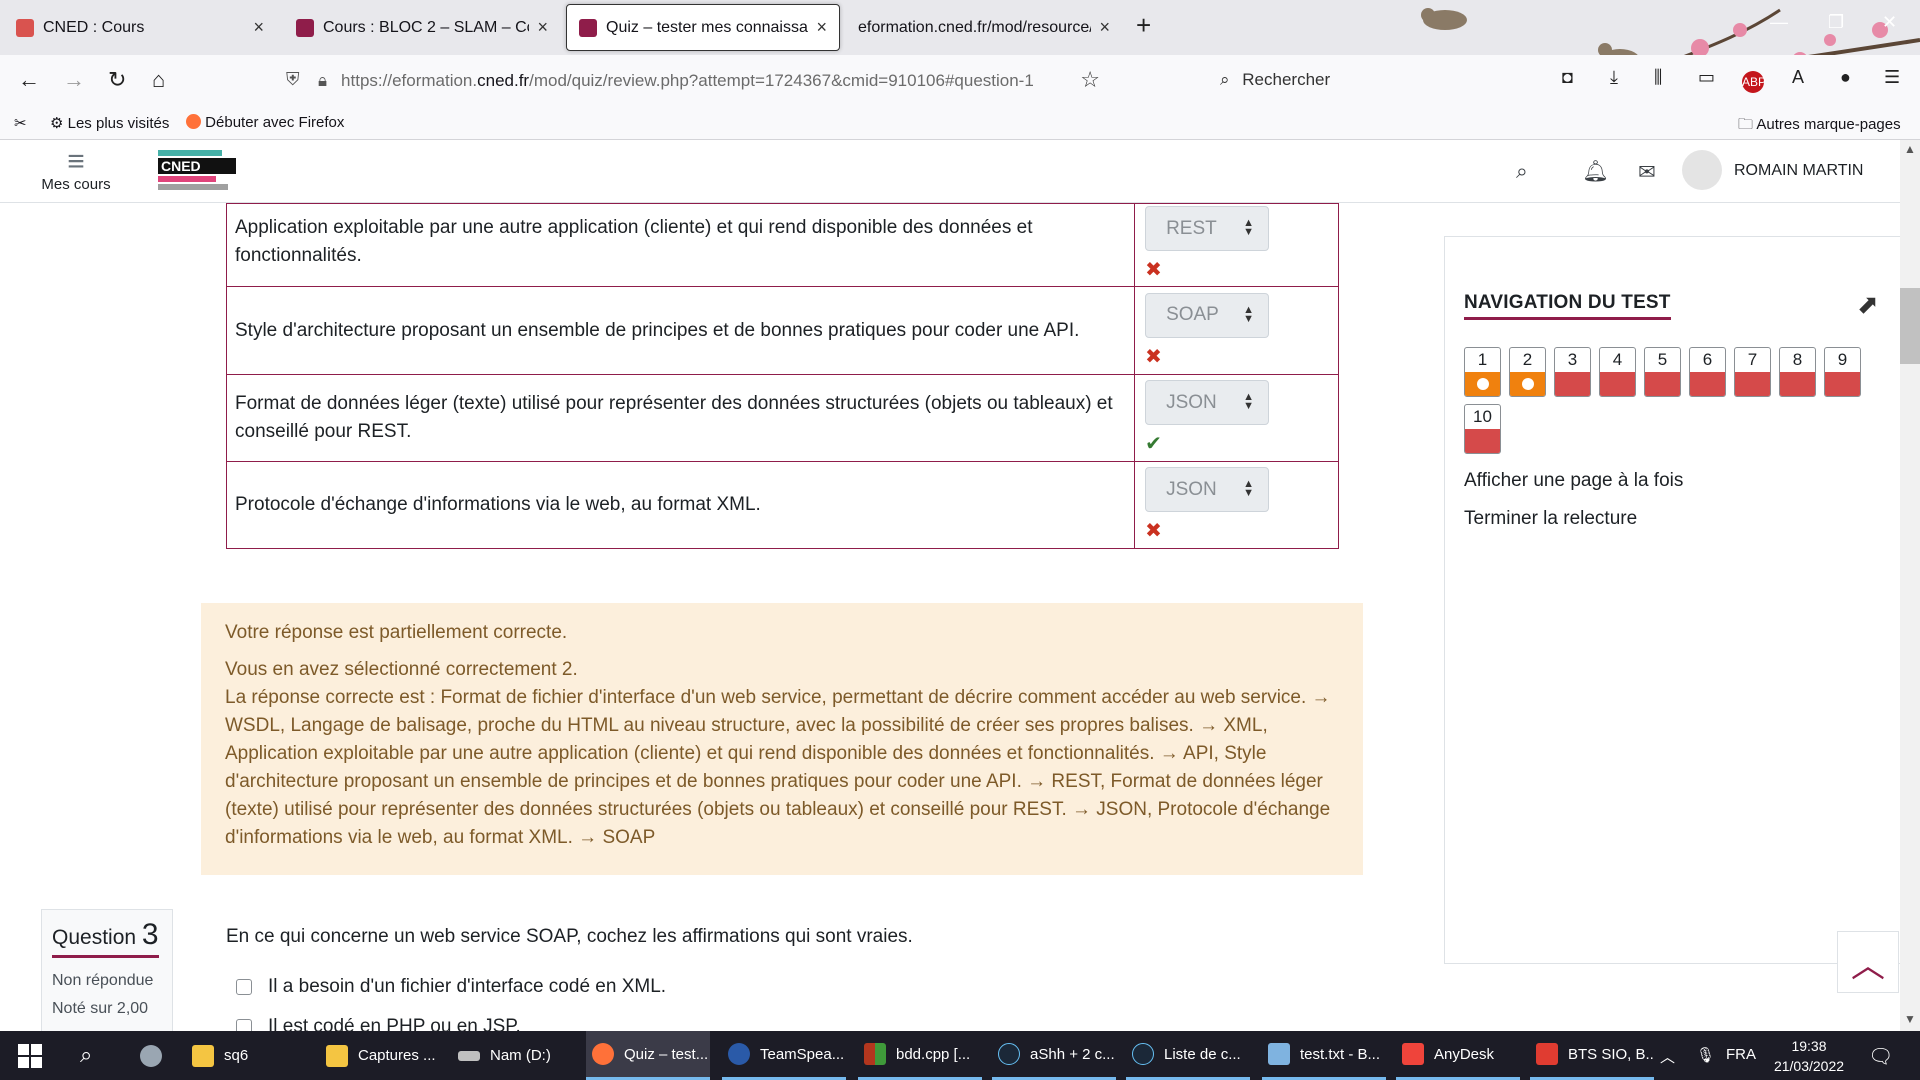 The width and height of the screenshot is (1920, 1080). Describe the element at coordinates (140, 27) in the screenshot. I see `tab-cned-cours: CNED : Cours ×` at that location.